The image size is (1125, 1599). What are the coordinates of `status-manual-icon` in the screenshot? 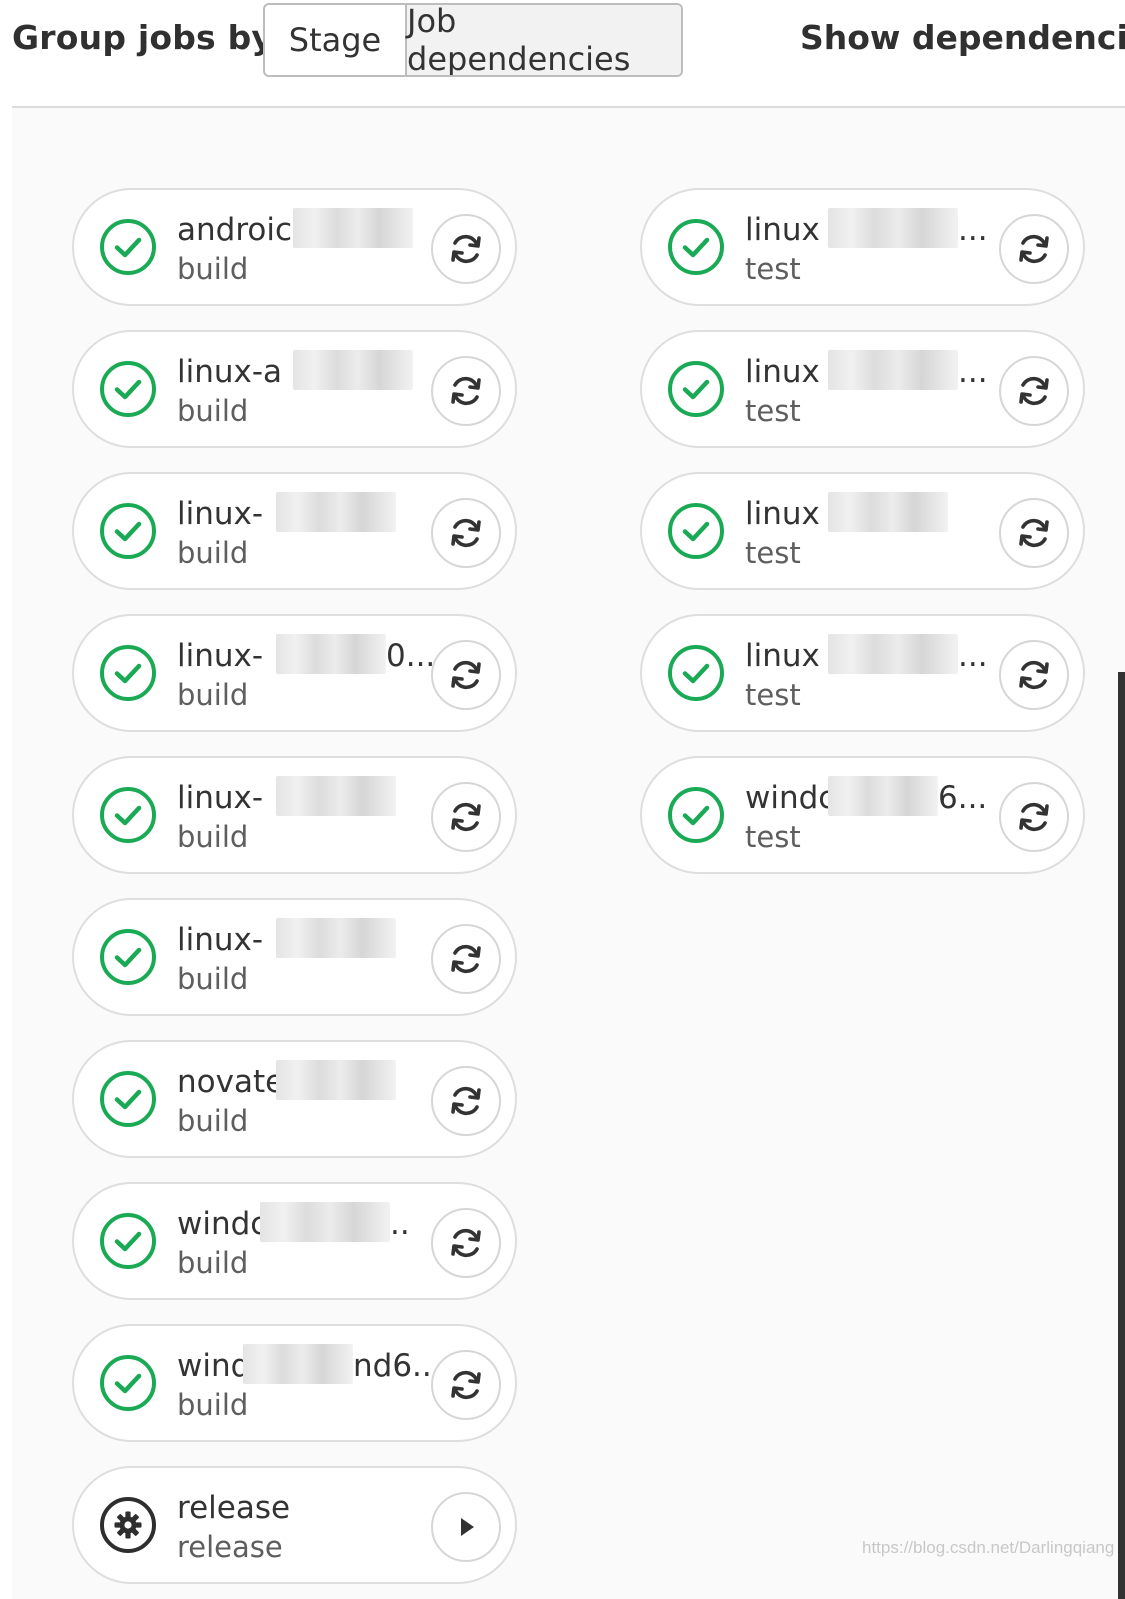 It's located at (128, 1525).